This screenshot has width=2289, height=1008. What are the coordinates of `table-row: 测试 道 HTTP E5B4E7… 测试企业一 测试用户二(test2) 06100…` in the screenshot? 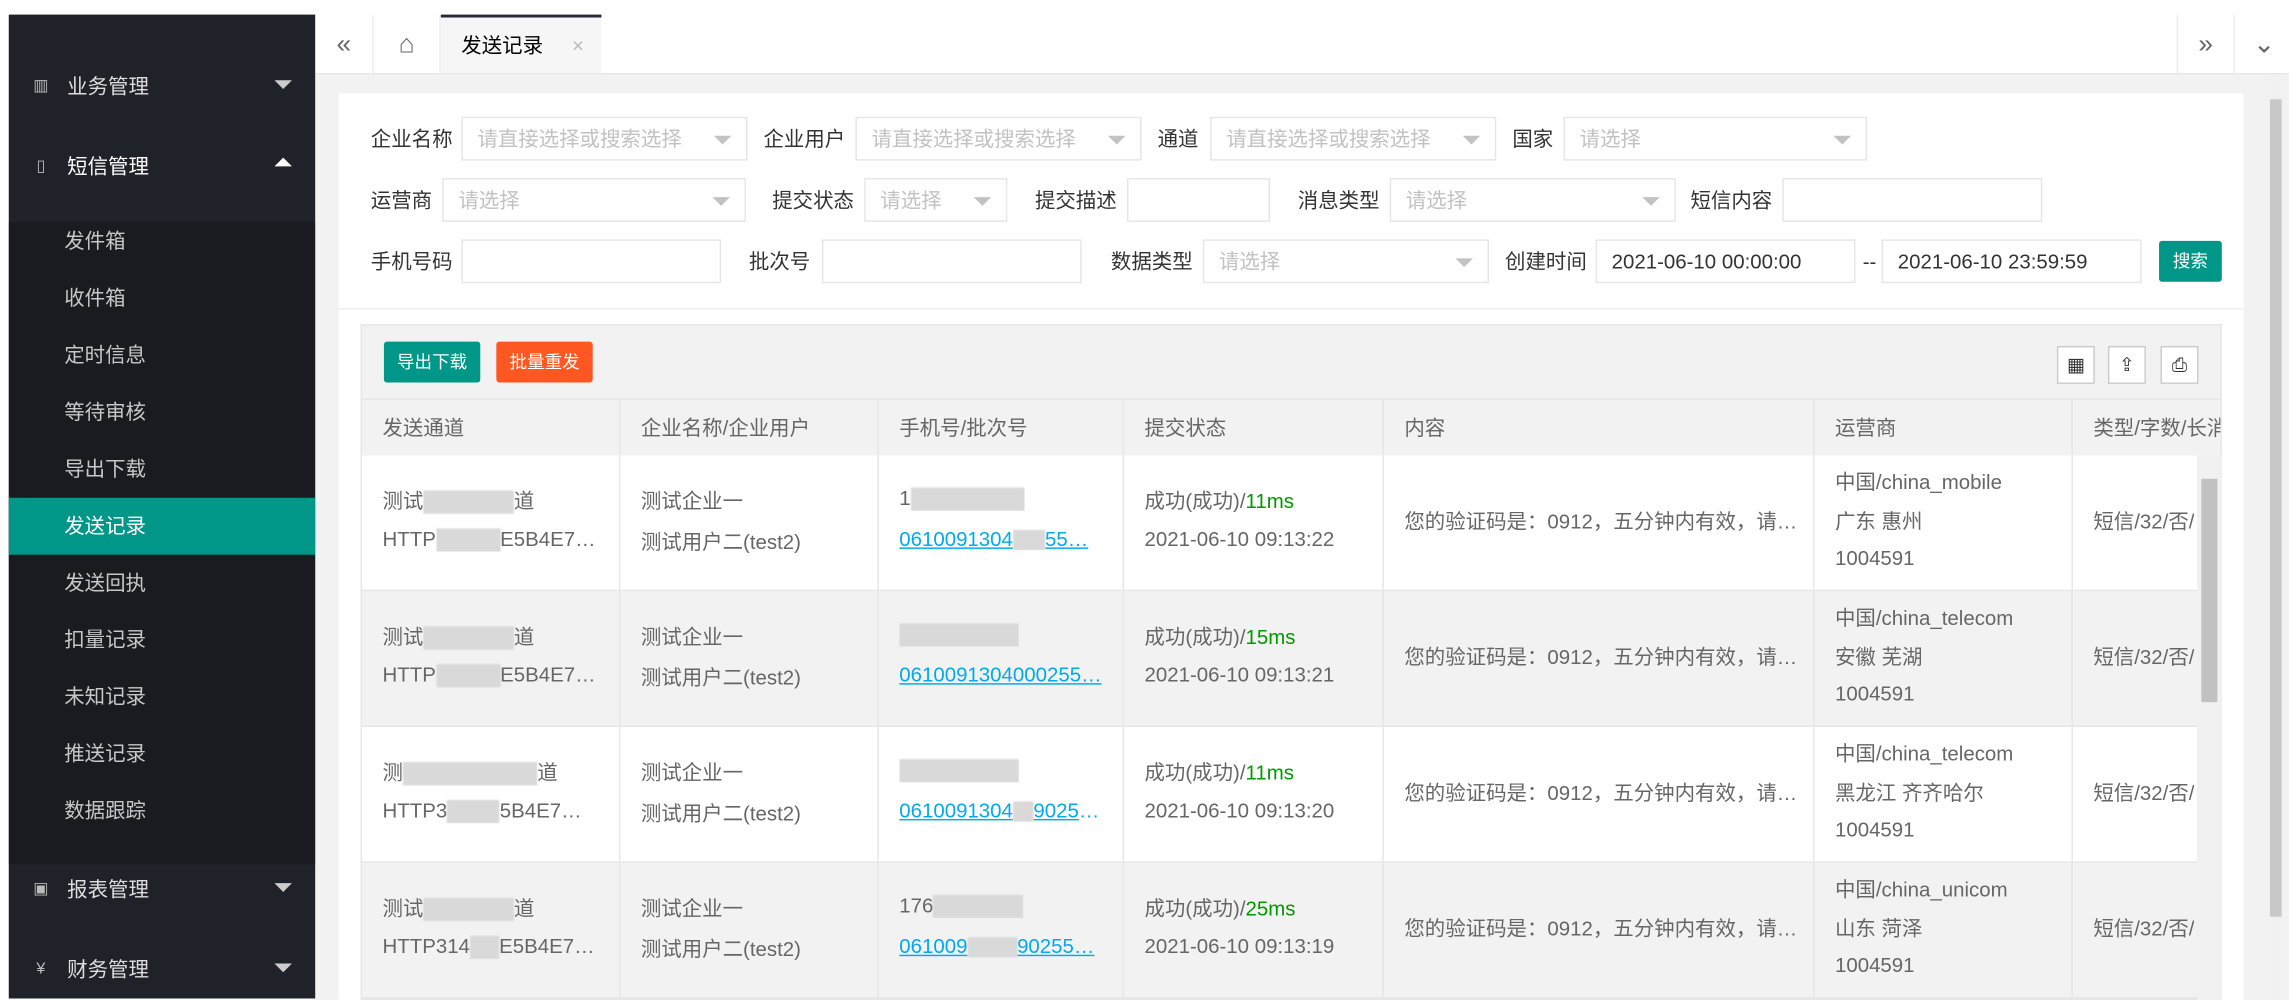 It's located at (1291, 659).